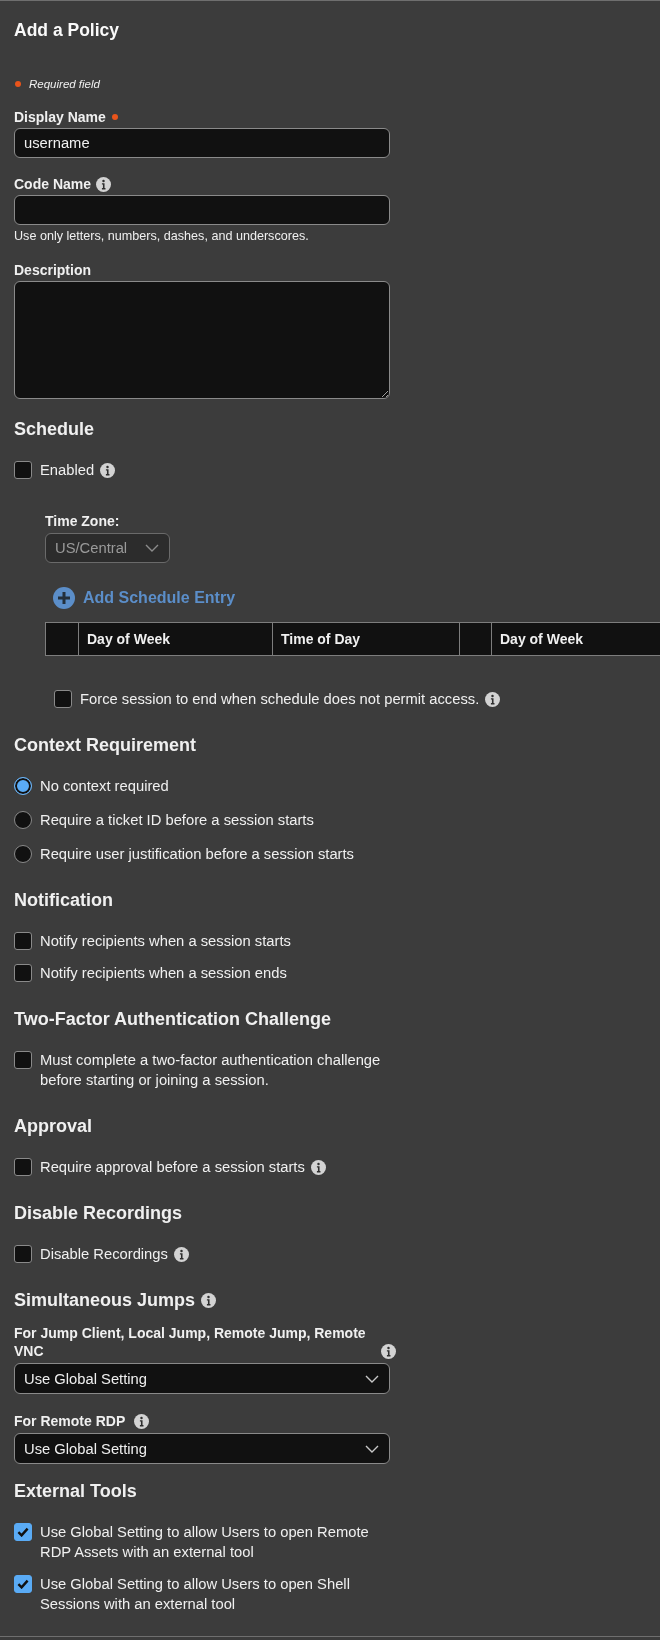  I want to click on checkbox-label: Use Global Setting to allow Users to open Shell Sessions with an external tool, so click(215, 1594).